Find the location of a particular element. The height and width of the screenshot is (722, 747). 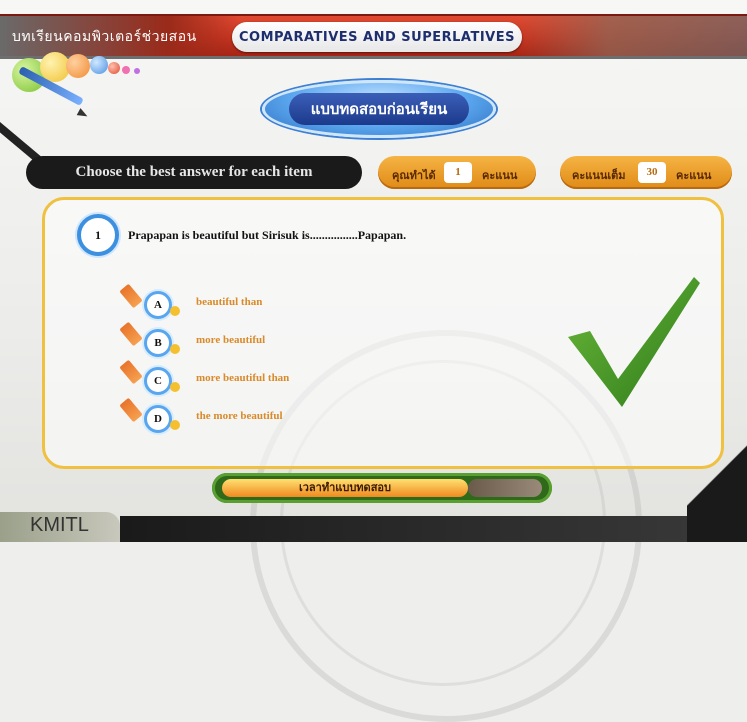

option-c: C more beautiful than is located at coordinates (234, 377).